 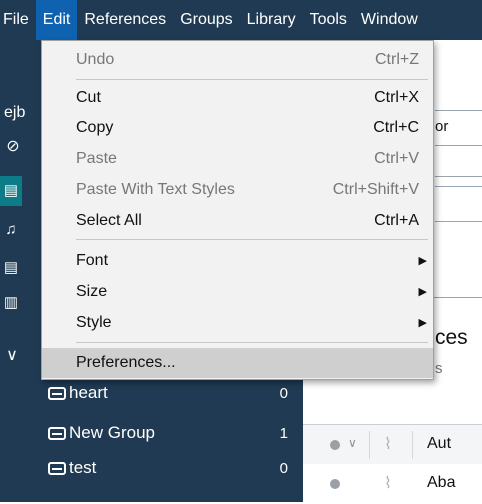 What do you see at coordinates (271, 20) in the screenshot?
I see `menu-library: Library` at bounding box center [271, 20].